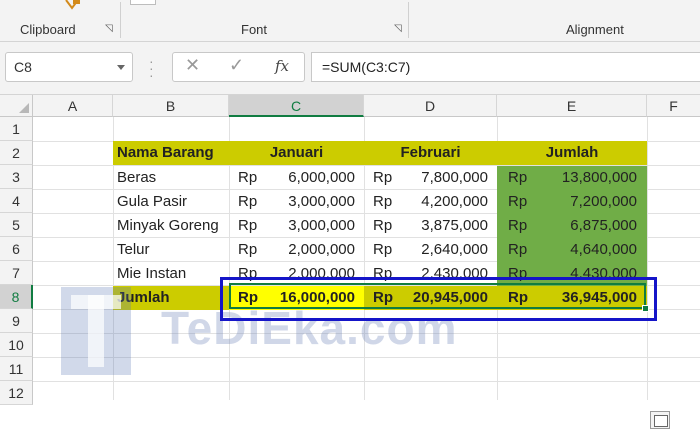 This screenshot has height=429, width=700. What do you see at coordinates (595, 29) in the screenshot?
I see `alignment-group-label: Alignment` at bounding box center [595, 29].